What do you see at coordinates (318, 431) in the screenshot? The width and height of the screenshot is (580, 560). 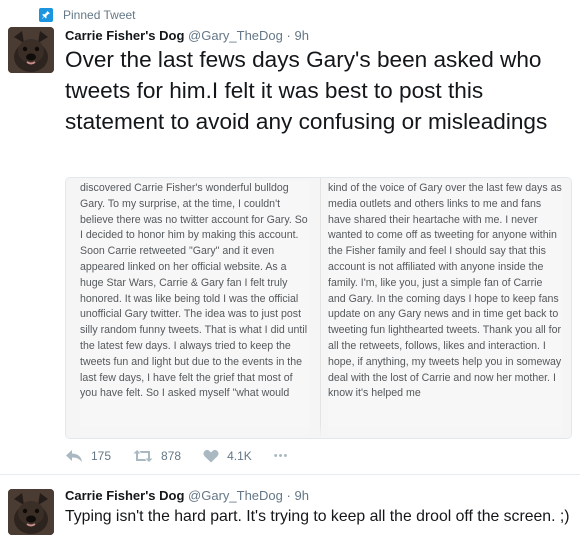 I see `image-fade` at bounding box center [318, 431].